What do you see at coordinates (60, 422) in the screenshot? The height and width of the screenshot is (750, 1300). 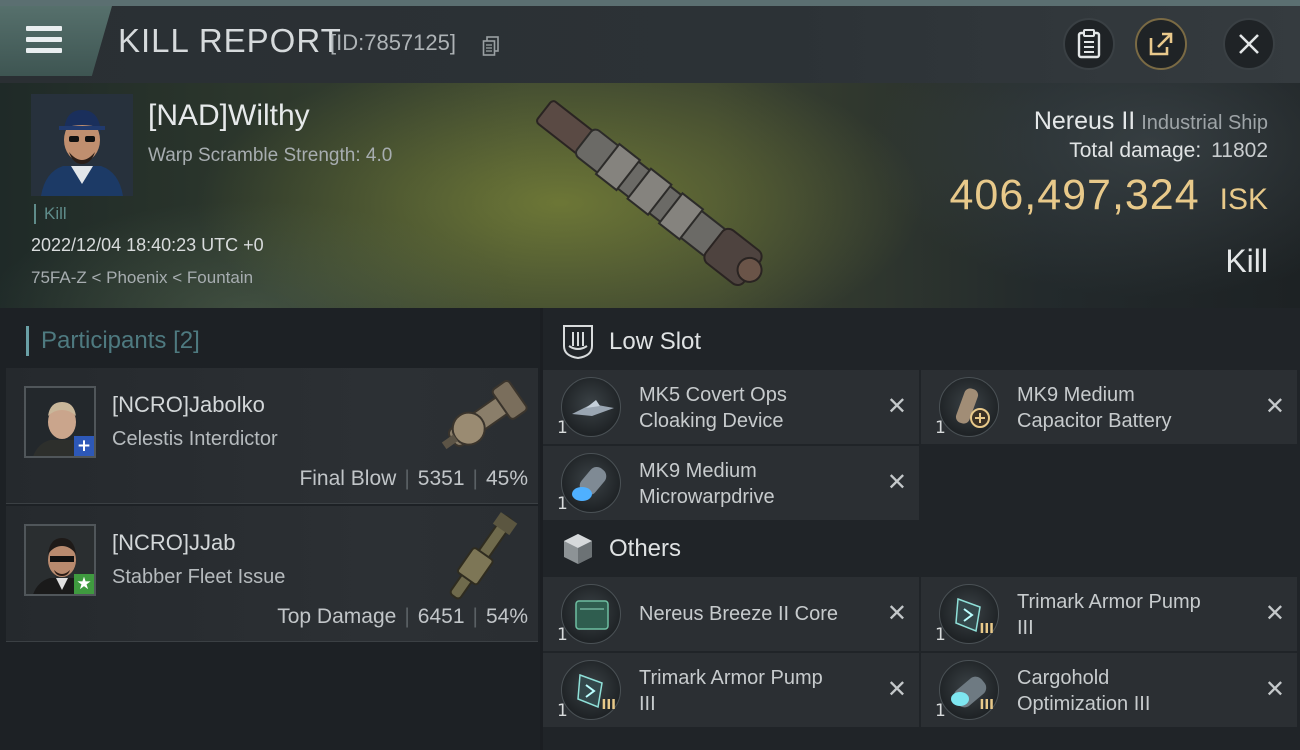 I see `participant-portrait: +` at bounding box center [60, 422].